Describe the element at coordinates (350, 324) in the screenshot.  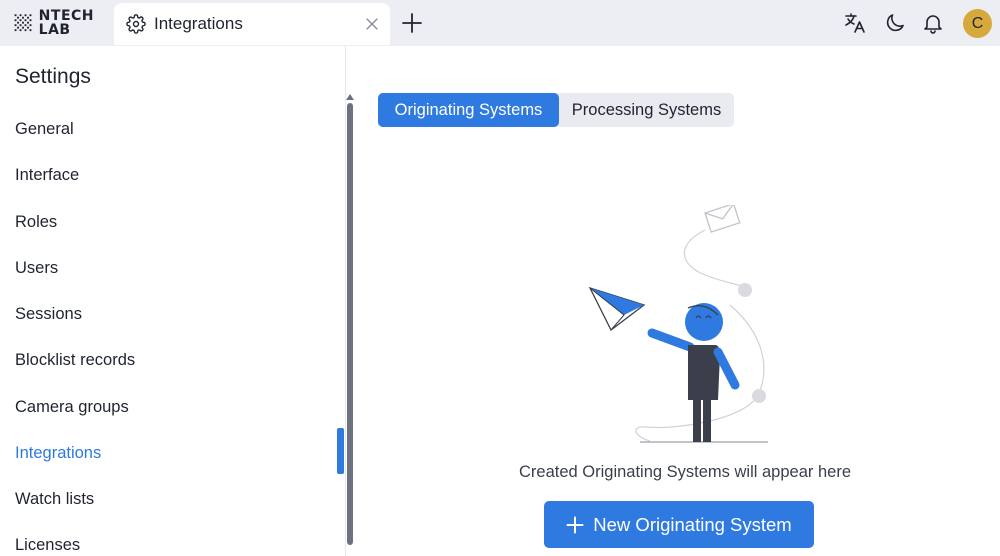
I see `sidebar-scrollbar-thumb` at that location.